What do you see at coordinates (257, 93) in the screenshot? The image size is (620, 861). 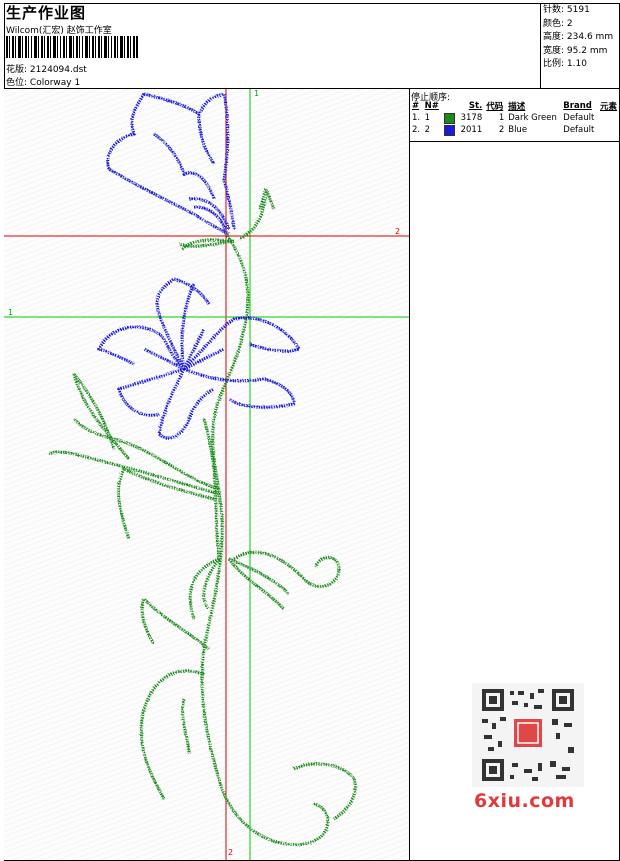 I see `axis-label-green-top: 1` at bounding box center [257, 93].